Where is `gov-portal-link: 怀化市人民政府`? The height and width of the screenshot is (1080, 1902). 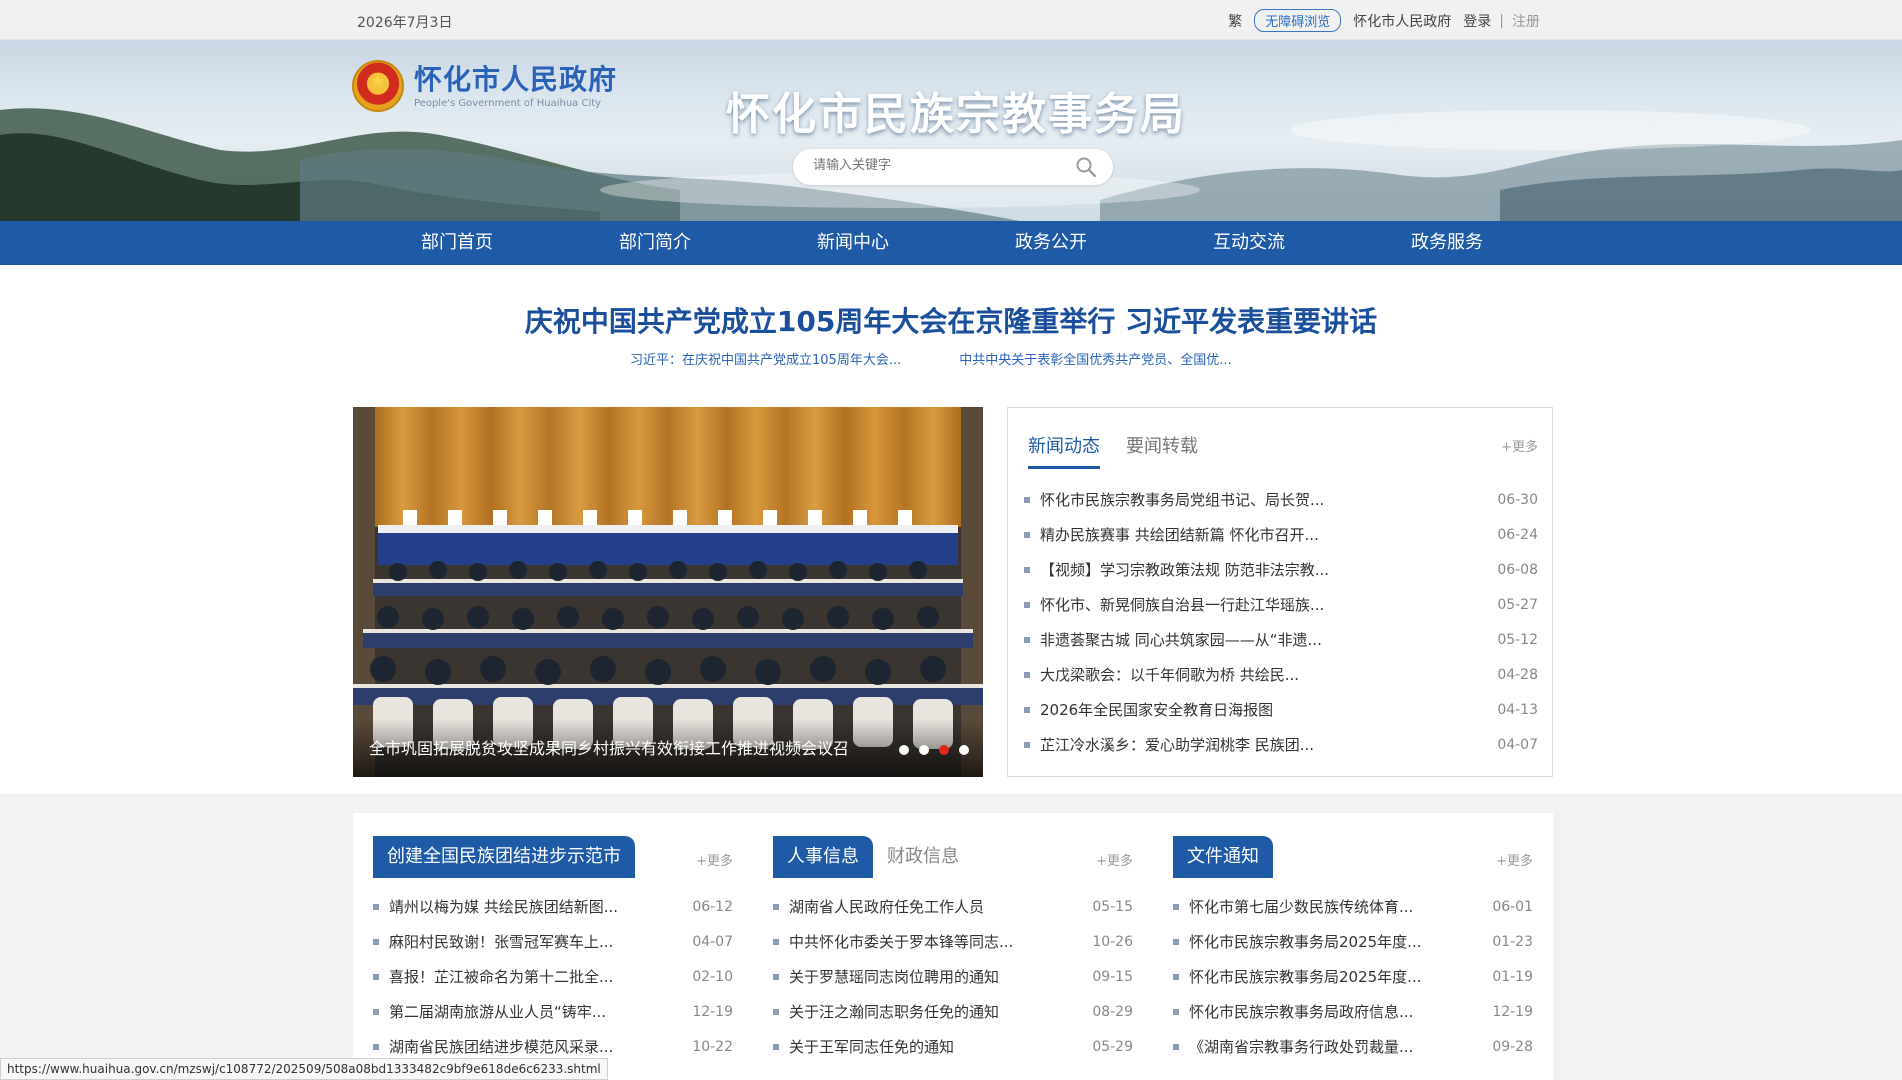
gov-portal-link: 怀化市人民政府 is located at coordinates (1402, 21).